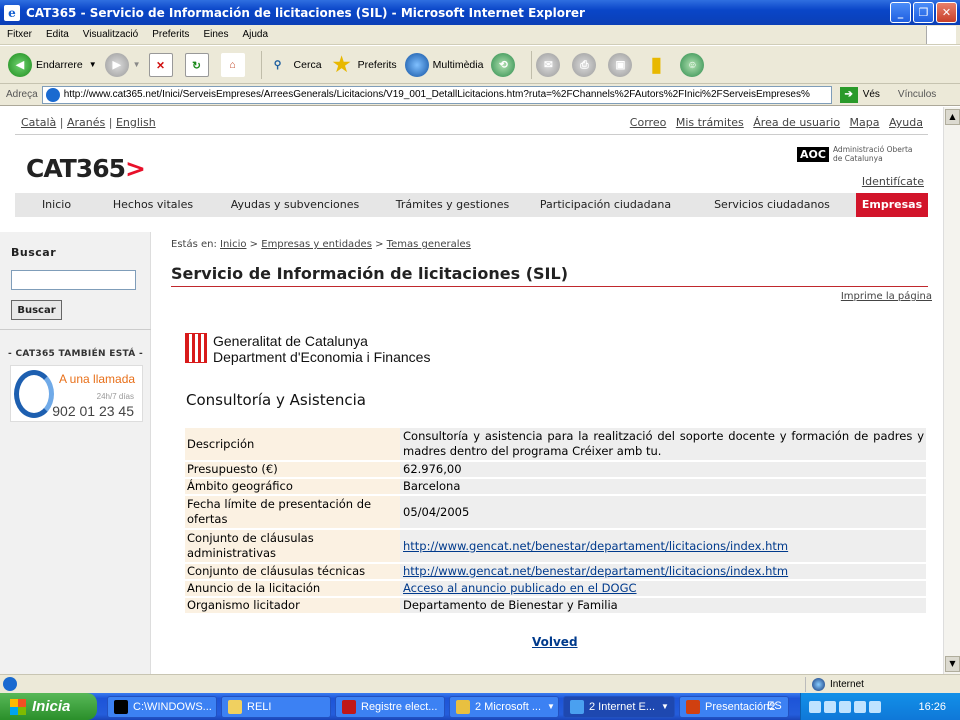 This screenshot has height=720, width=960. What do you see at coordinates (196, 348) in the screenshot?
I see `senyera-icon` at bounding box center [196, 348].